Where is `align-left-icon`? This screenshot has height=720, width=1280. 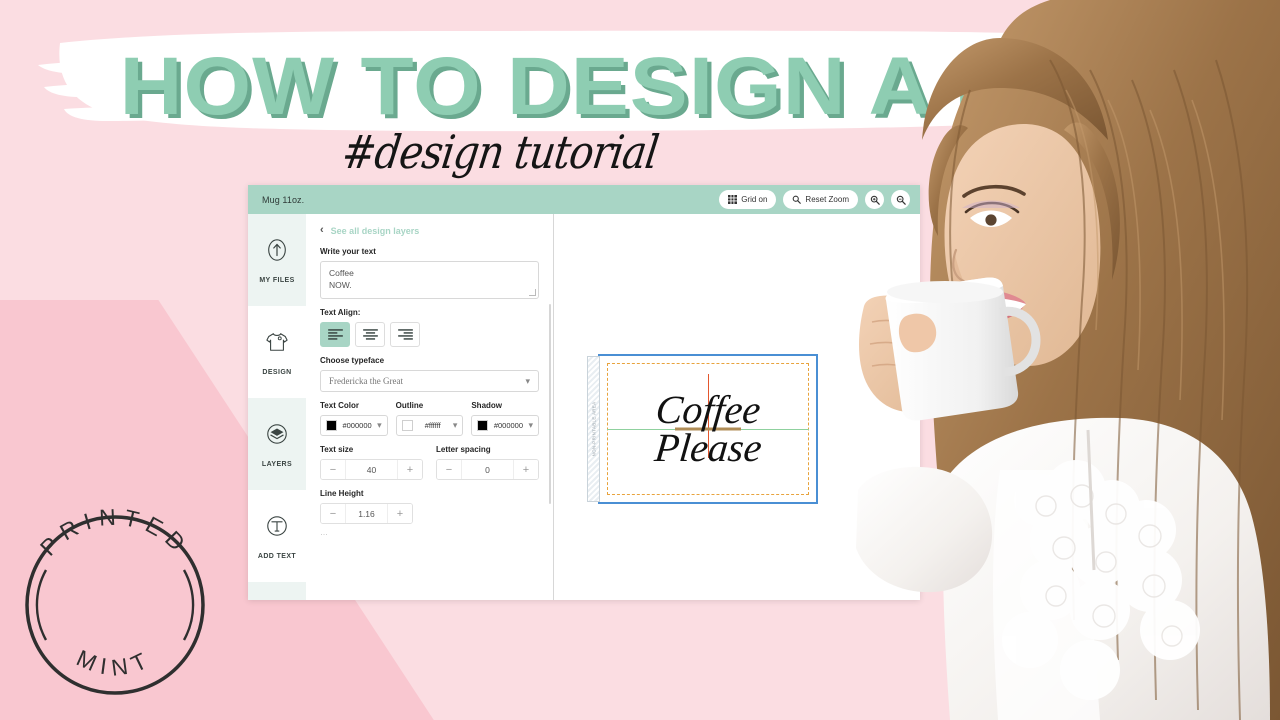
align-left-icon is located at coordinates (335, 334).